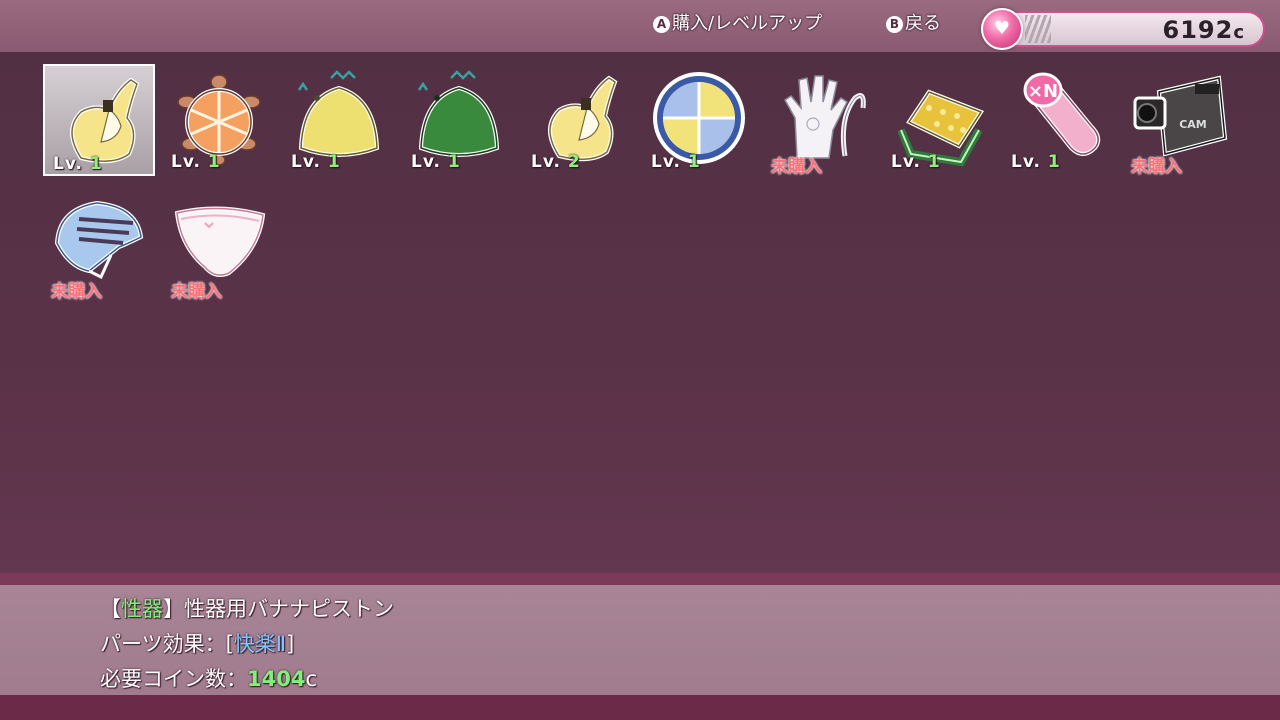 This screenshot has width=1280, height=720. Describe the element at coordinates (142, 609) in the screenshot. I see `part-category: 性器` at that location.